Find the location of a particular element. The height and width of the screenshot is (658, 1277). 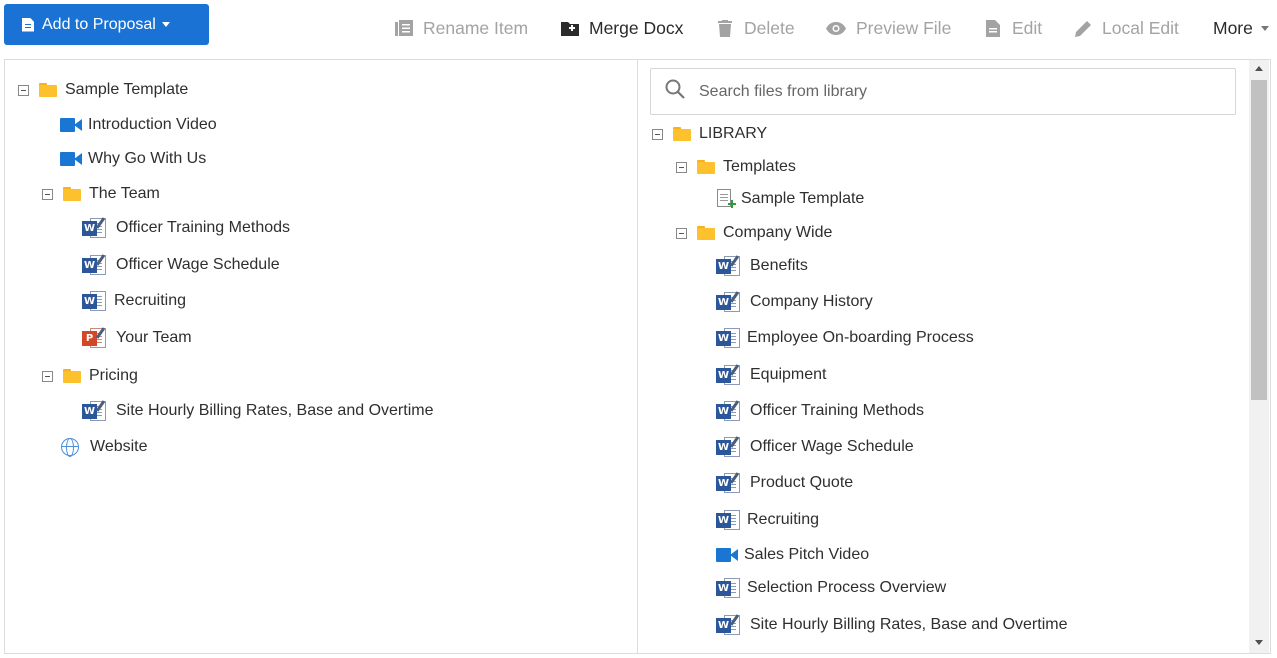

powerpoint-icon: P is located at coordinates (95, 338).